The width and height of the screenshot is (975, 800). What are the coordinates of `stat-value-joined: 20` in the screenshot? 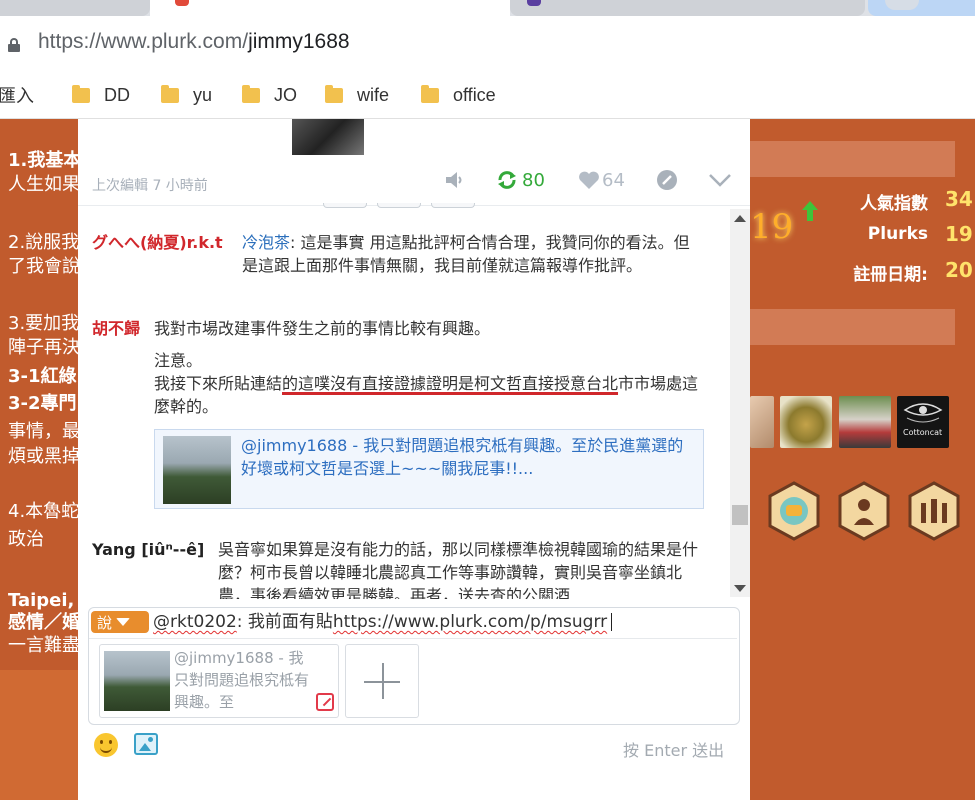 It's located at (959, 270).